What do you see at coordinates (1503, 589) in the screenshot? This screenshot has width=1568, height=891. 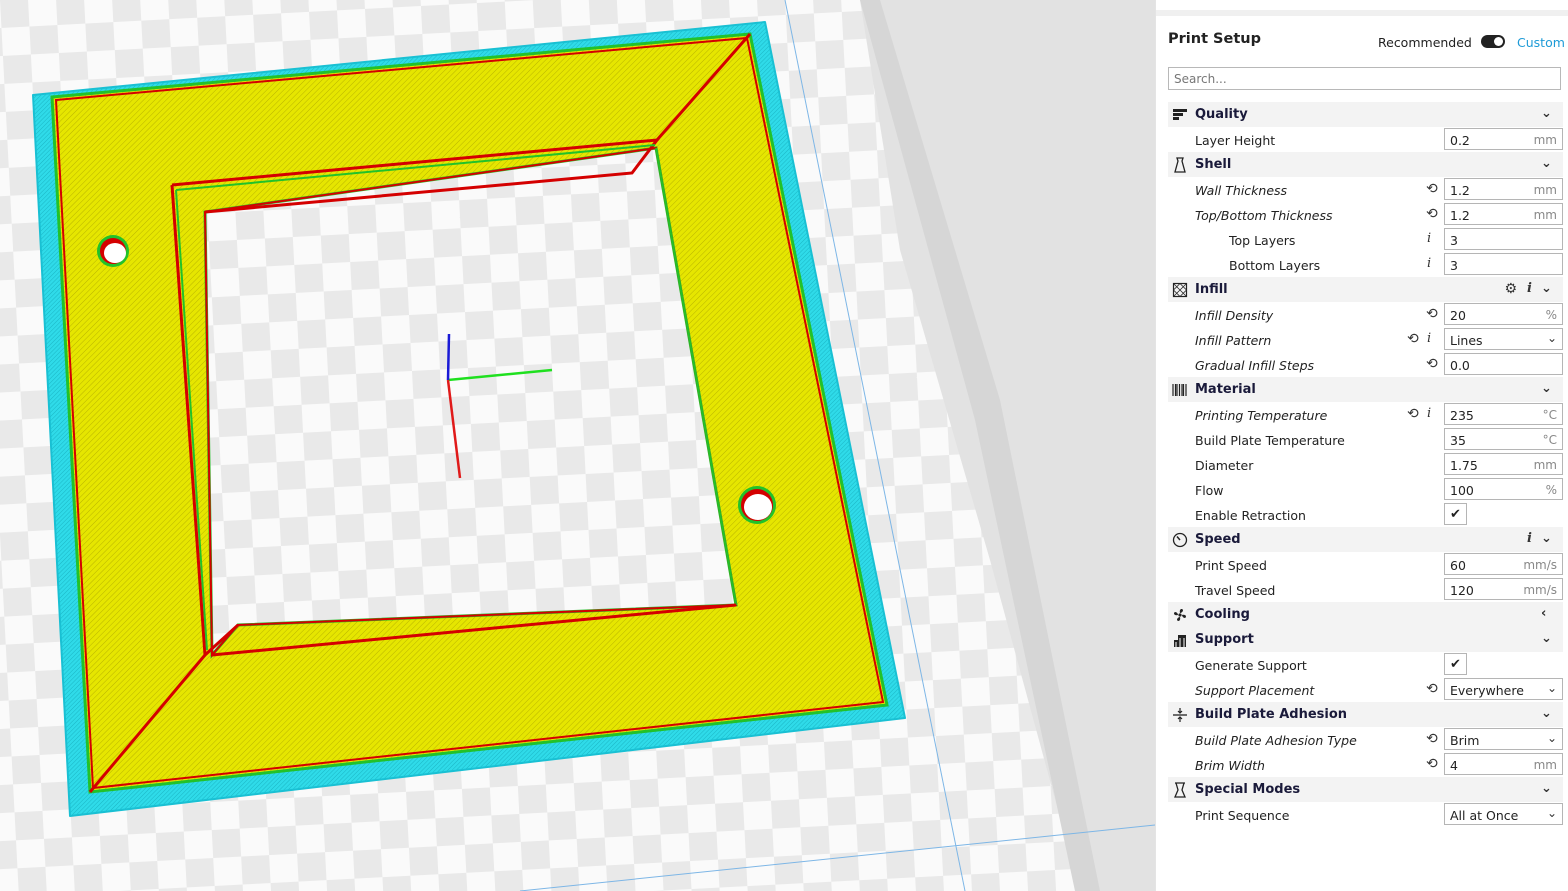 I see `travel-speed-field: 120 mm/s` at bounding box center [1503, 589].